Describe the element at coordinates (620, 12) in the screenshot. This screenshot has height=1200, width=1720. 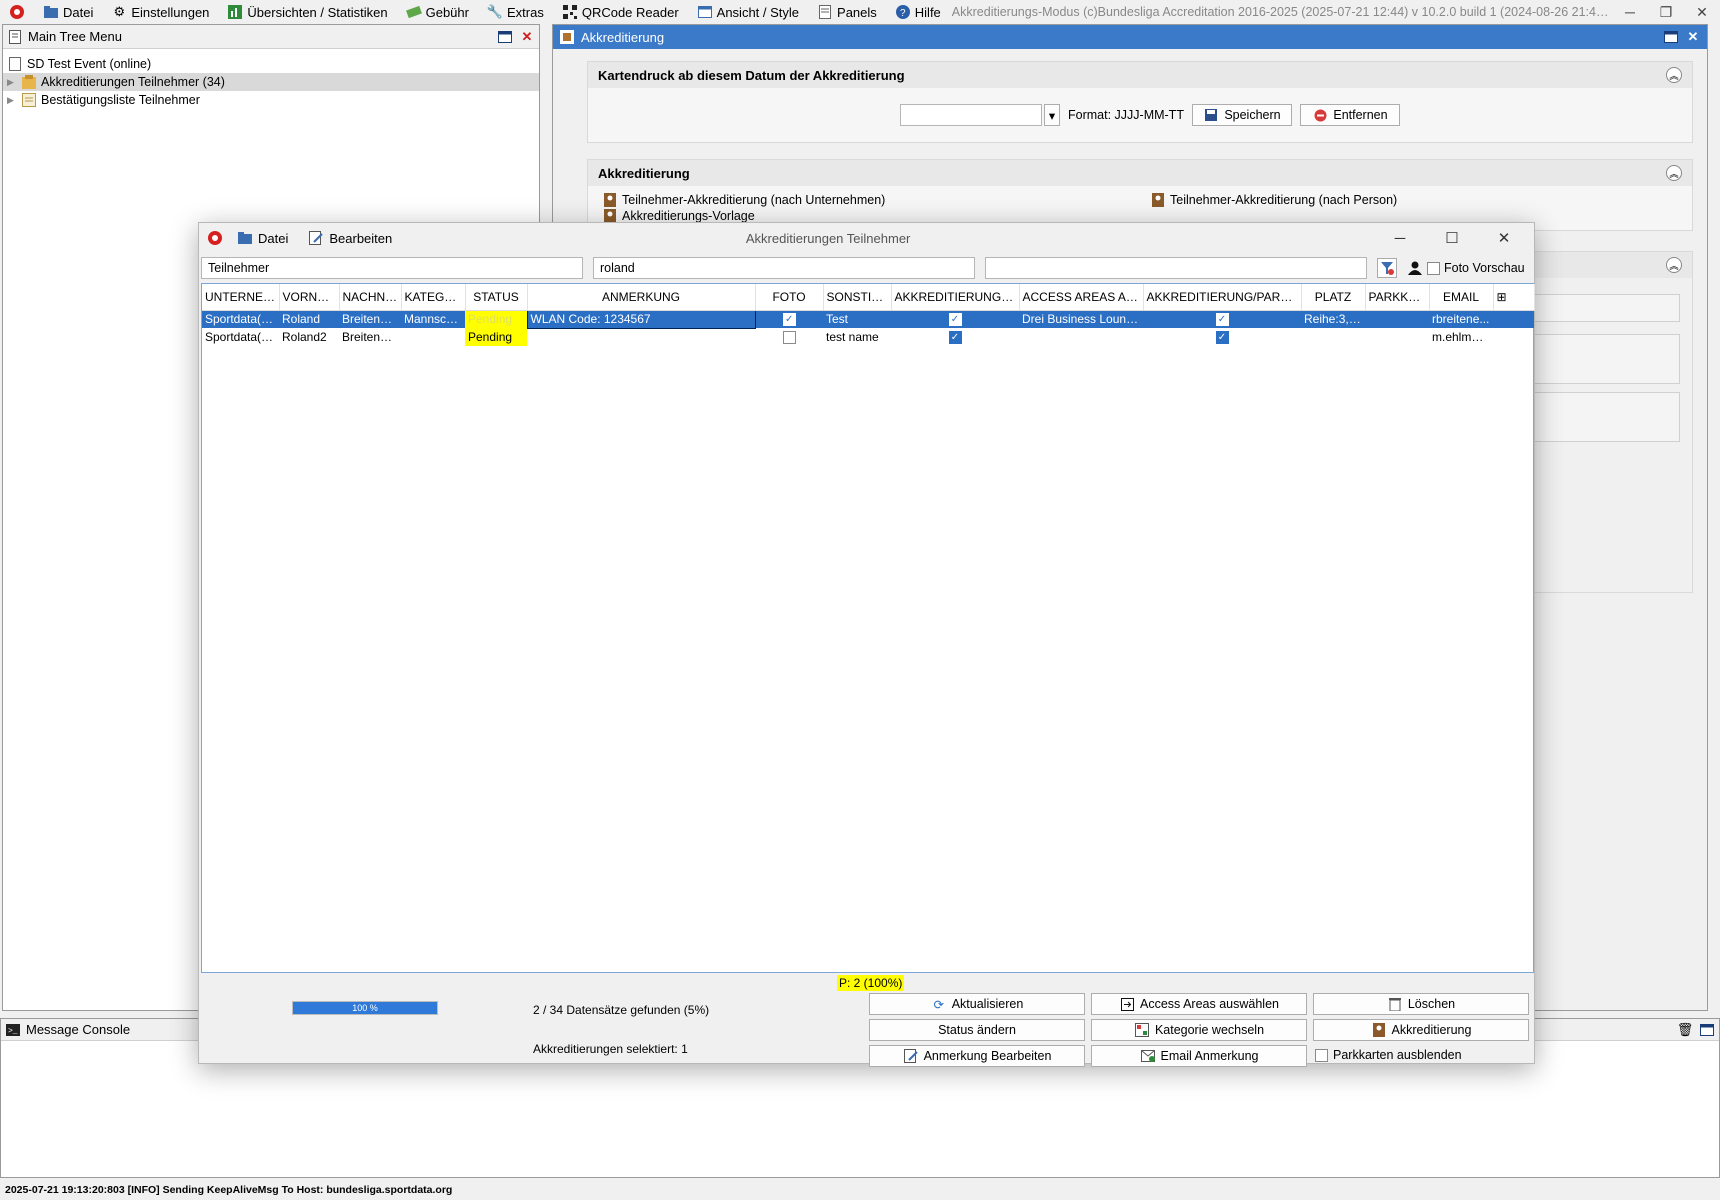
I see `menu-qrcode-reader: QRCode Reader` at that location.